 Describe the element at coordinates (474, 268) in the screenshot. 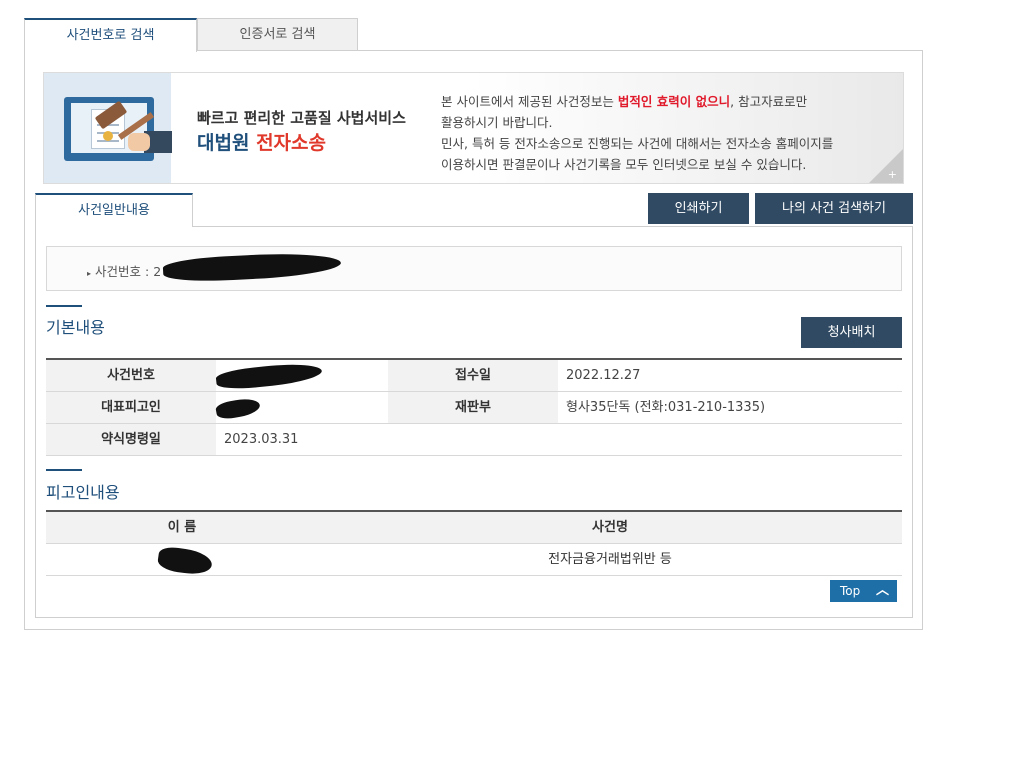

I see `case-number-box: 사건번호 : 2` at that location.